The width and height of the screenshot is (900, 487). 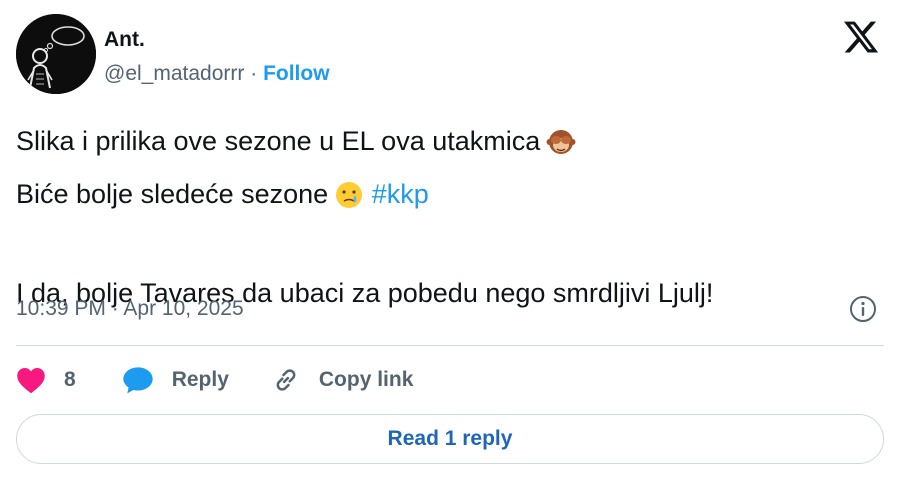 I want to click on avatar-figure-icon, so click(x=56, y=54).